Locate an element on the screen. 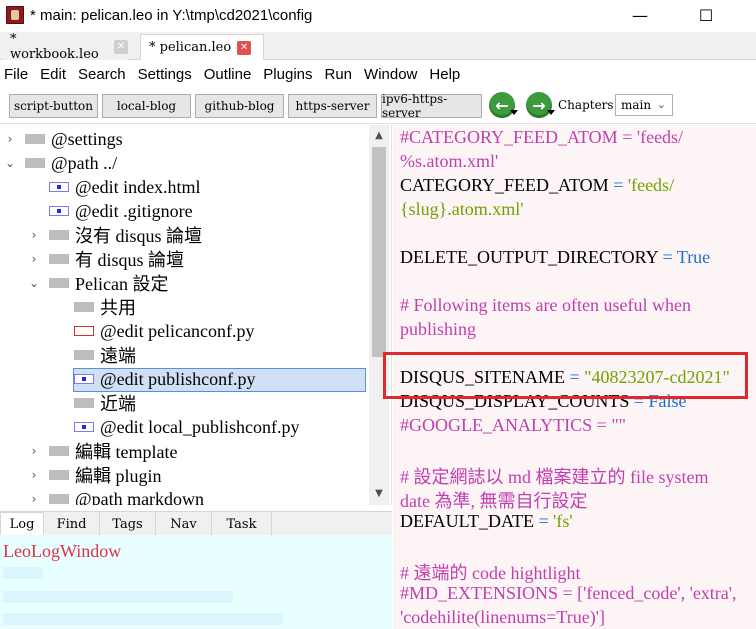 The width and height of the screenshot is (756, 629). chapters-label: Chapters: is located at coordinates (588, 105).